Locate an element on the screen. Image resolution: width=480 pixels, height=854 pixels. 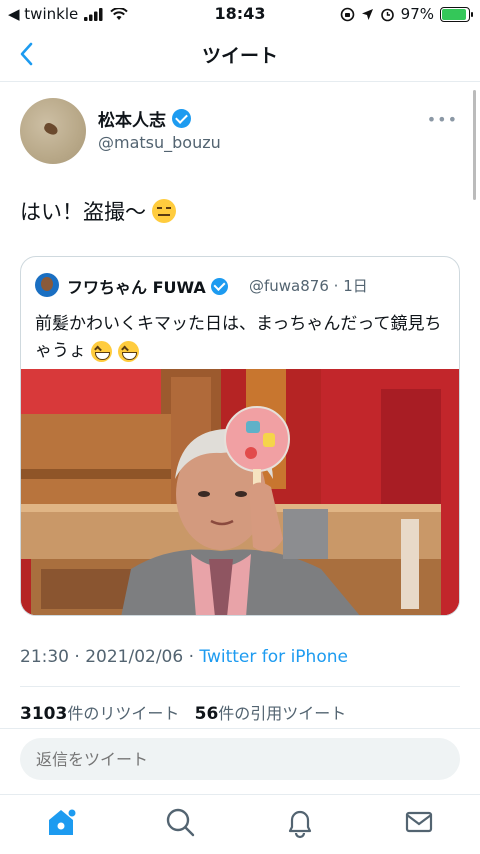
home-icon is located at coordinates (61, 822).